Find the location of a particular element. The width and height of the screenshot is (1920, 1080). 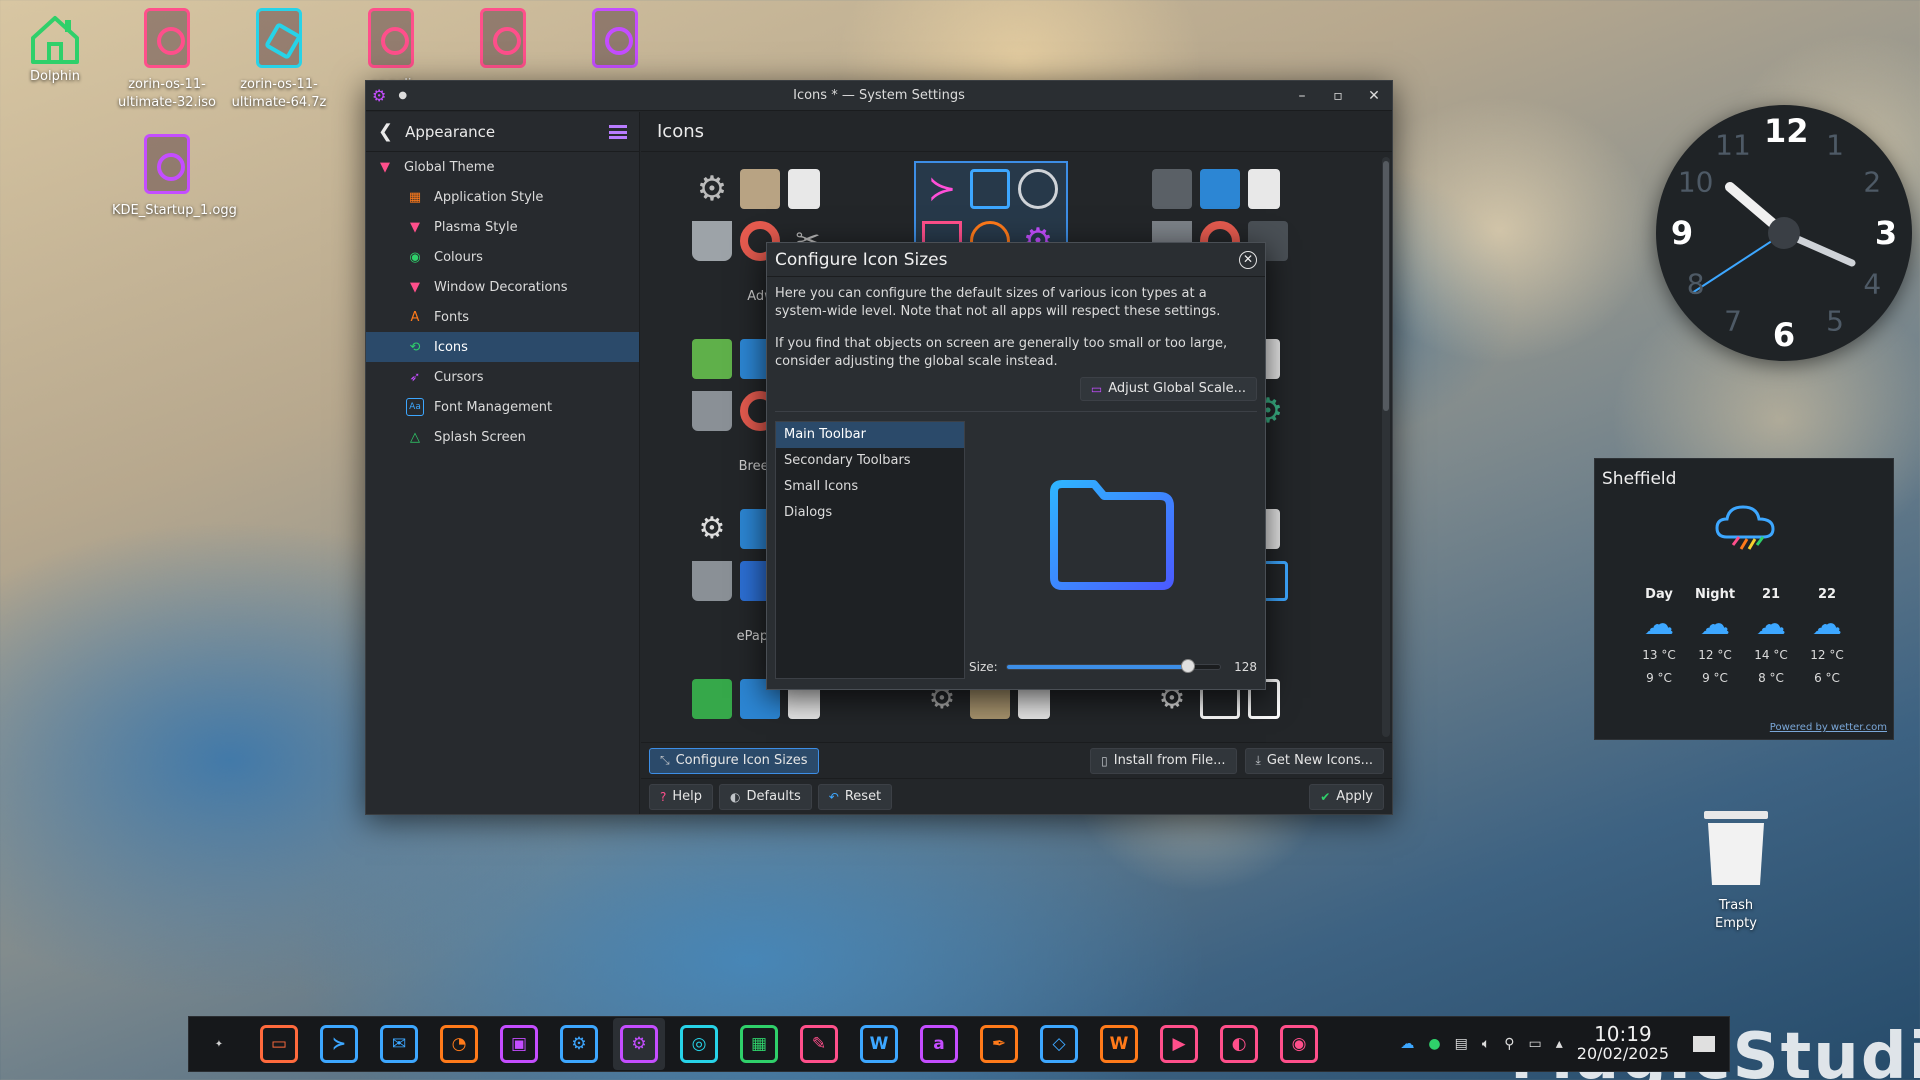

help-button: ? Help is located at coordinates (681, 796).